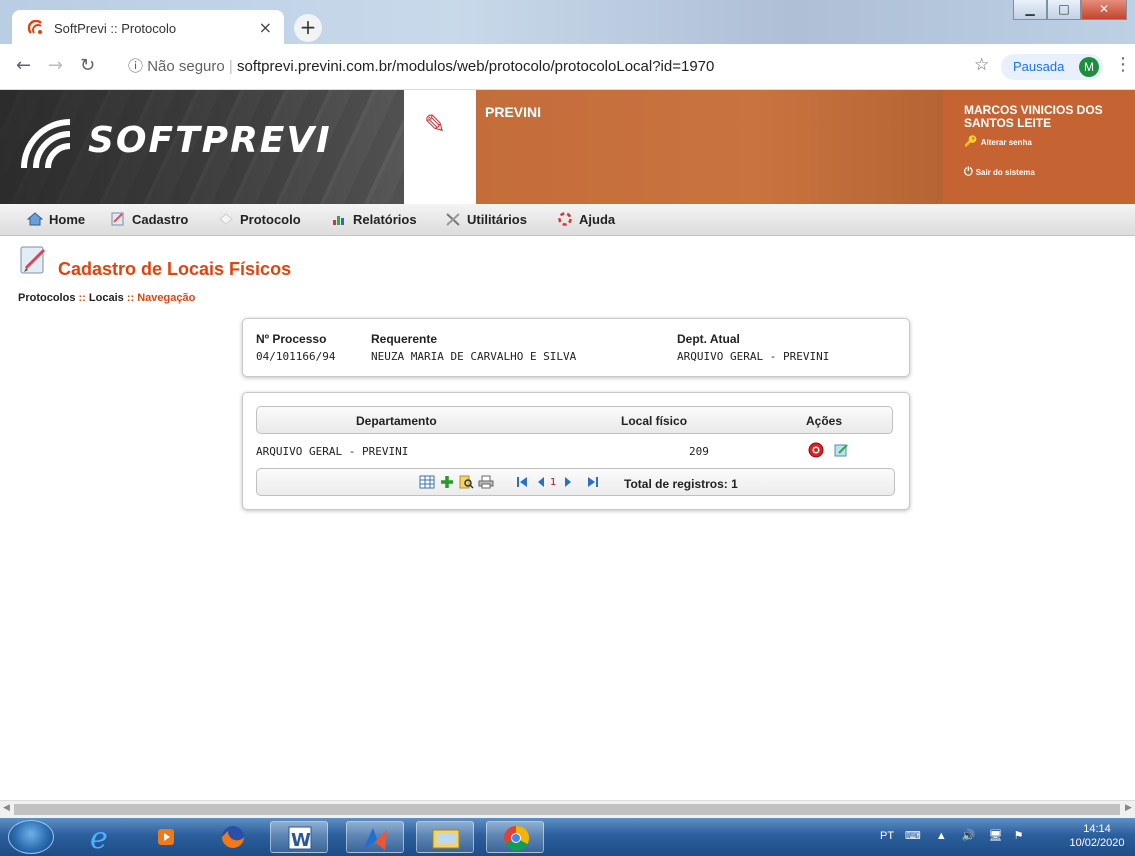  What do you see at coordinates (513, 112) in the screenshot?
I see `organization-name: PREVINI` at bounding box center [513, 112].